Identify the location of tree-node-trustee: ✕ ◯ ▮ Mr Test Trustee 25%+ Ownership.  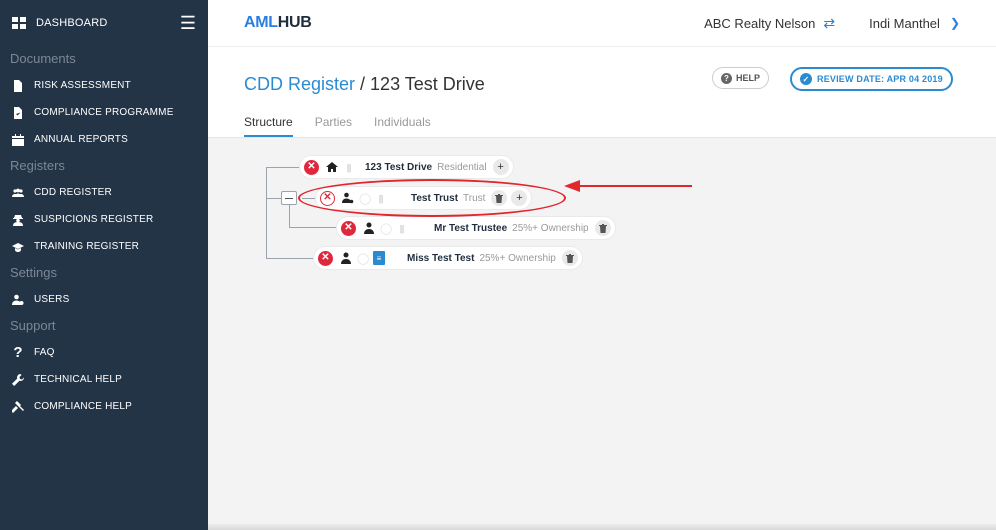
(476, 228).